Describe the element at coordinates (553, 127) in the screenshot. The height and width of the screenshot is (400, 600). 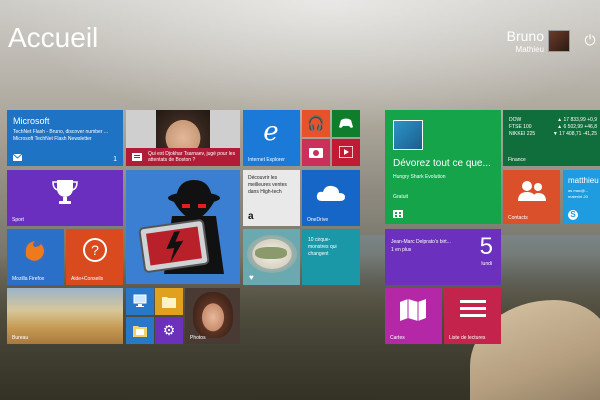
I see `finance-row: FTSE 100 ▲ 6 502,99 +46,8` at that location.